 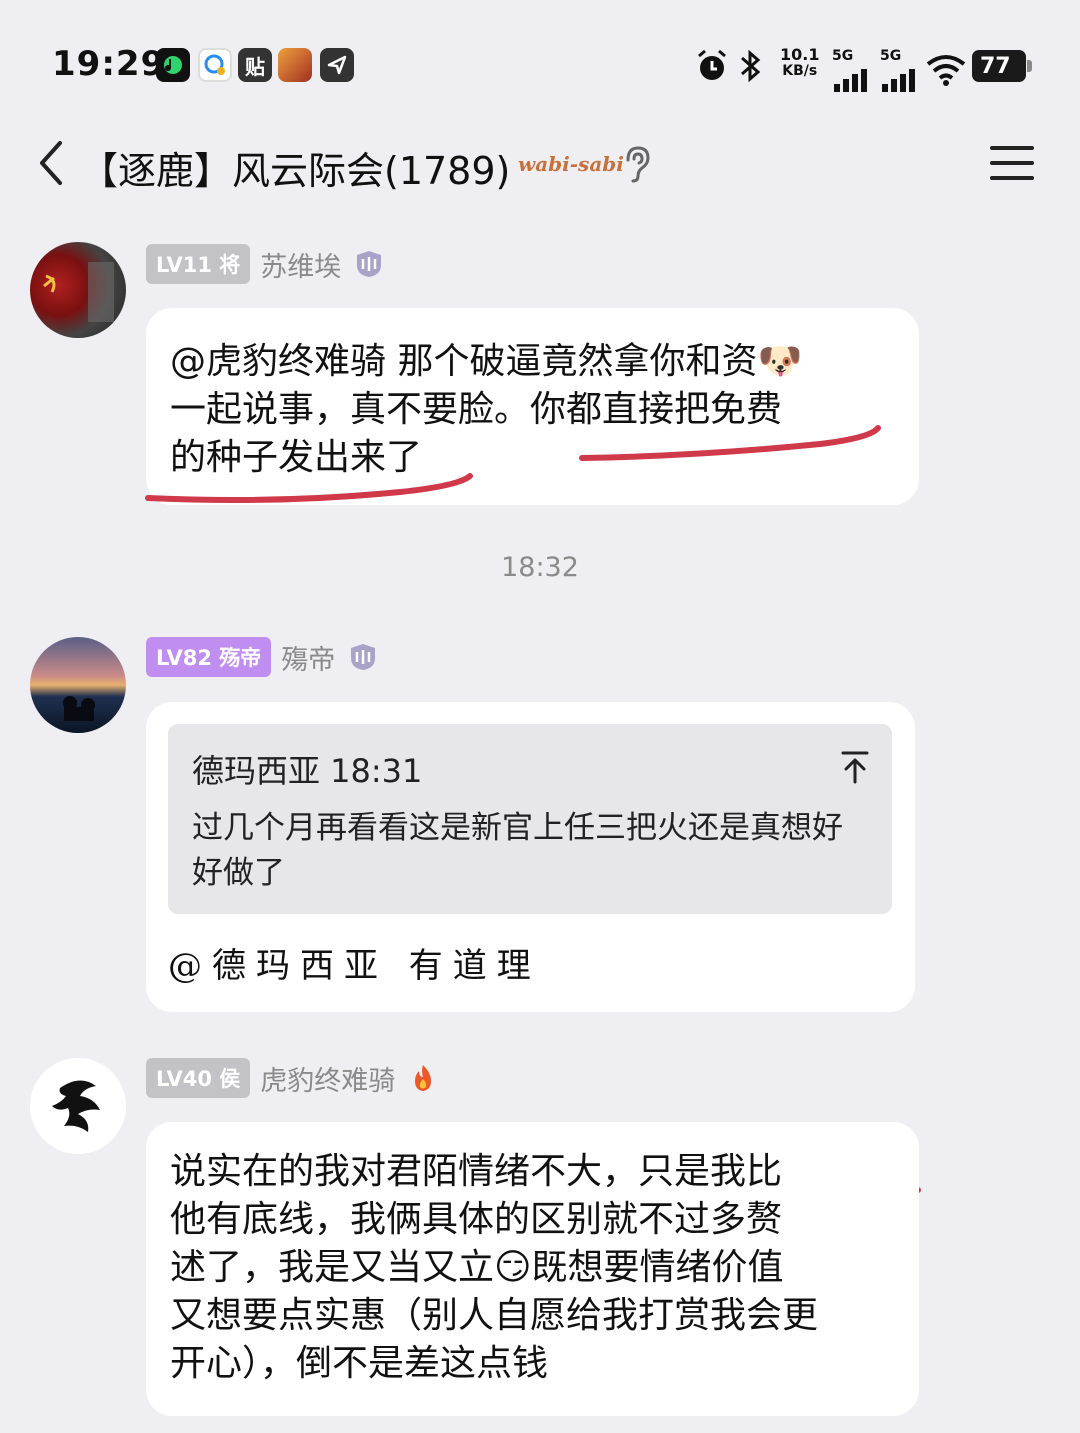 What do you see at coordinates (52, 163) in the screenshot?
I see `back-button` at bounding box center [52, 163].